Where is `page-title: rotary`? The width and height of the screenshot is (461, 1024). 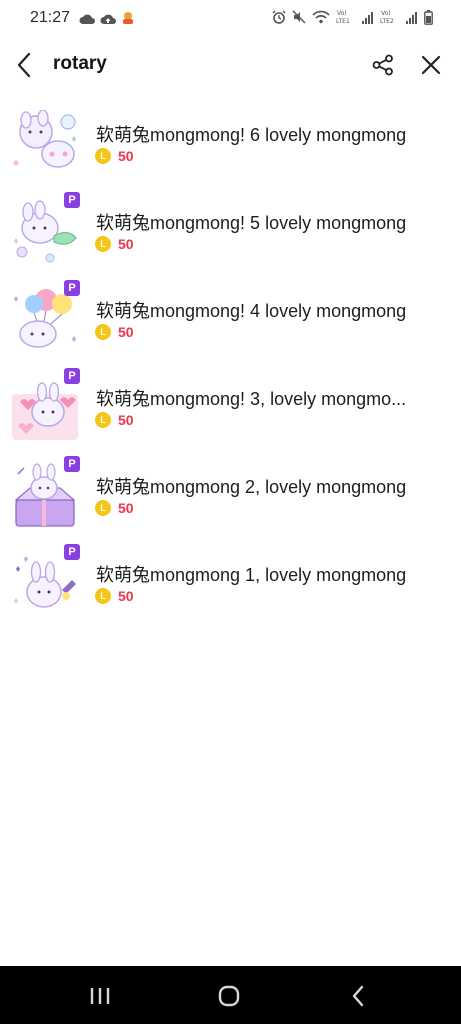 page-title: rotary is located at coordinates (80, 63).